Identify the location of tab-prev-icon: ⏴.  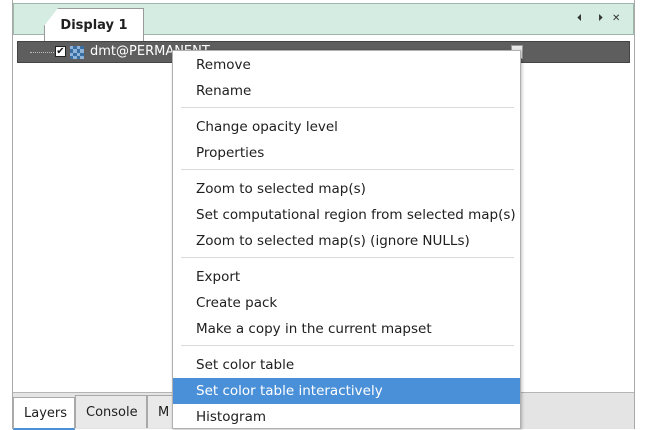
(579, 18).